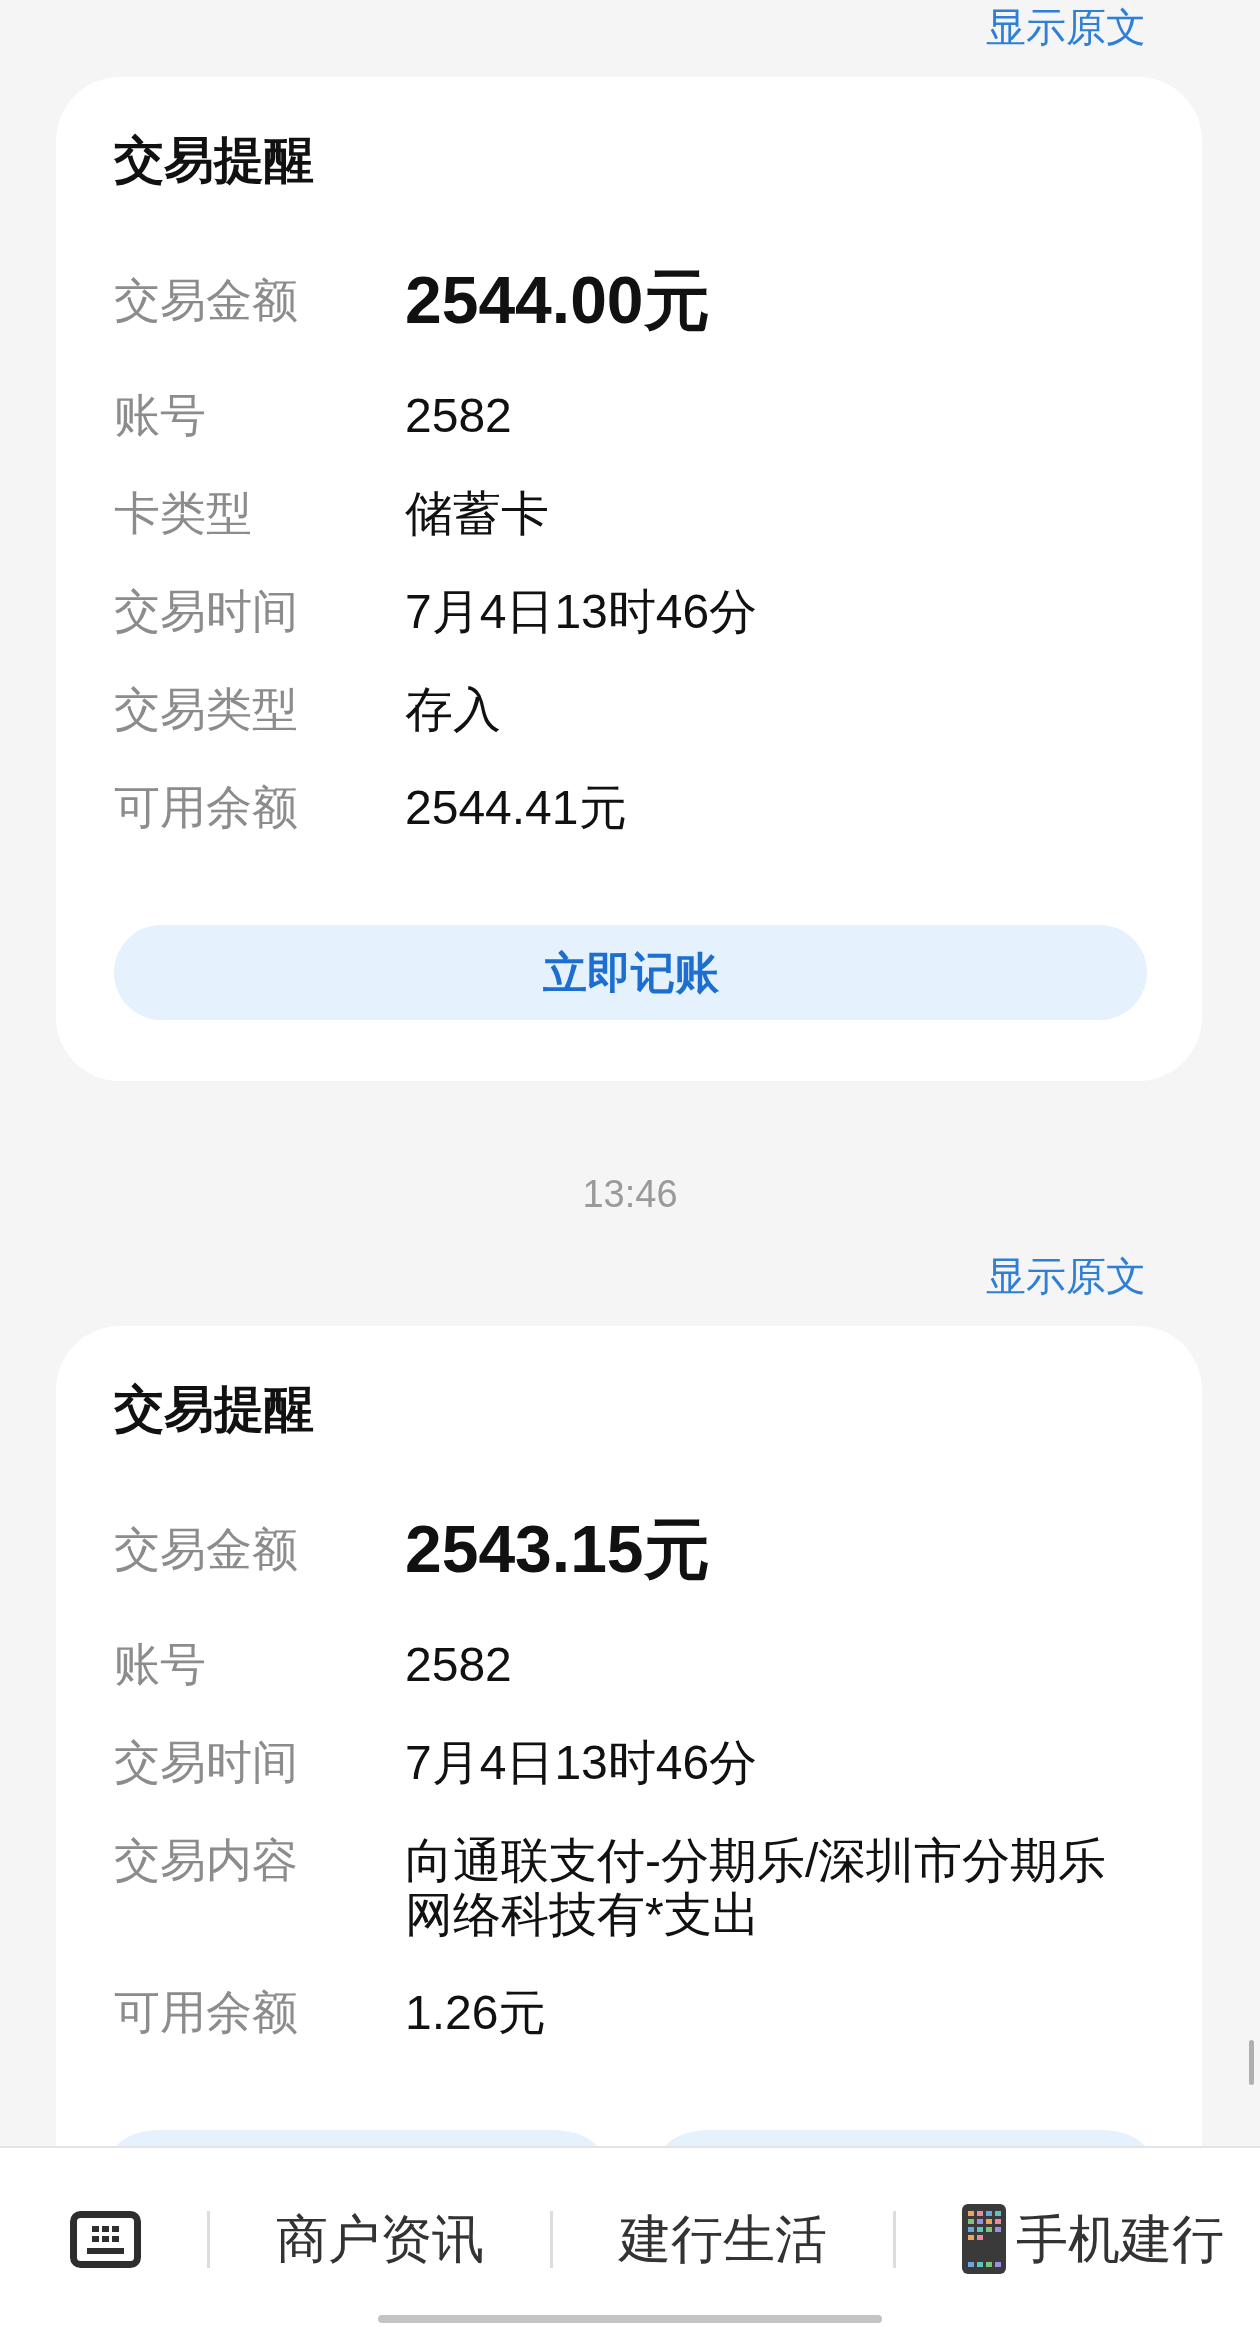 The width and height of the screenshot is (1260, 2327). Describe the element at coordinates (630, 972) in the screenshot. I see `action-button: 立即记账` at that location.